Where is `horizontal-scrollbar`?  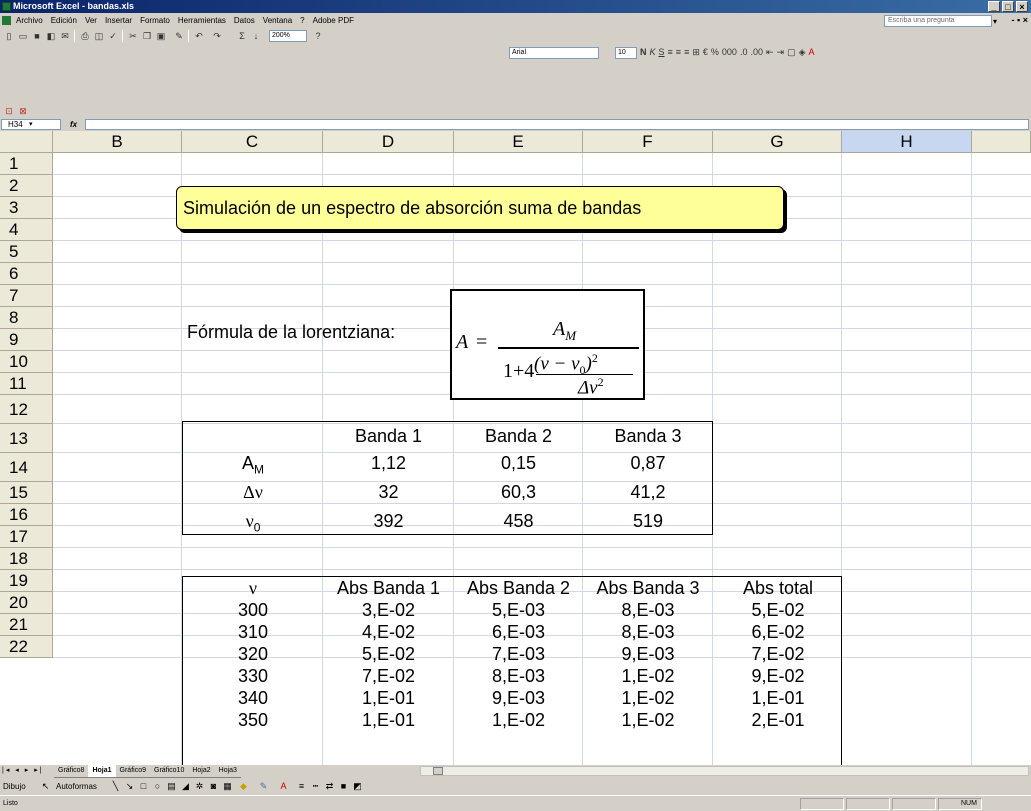
horizontal-scrollbar is located at coordinates (724, 771).